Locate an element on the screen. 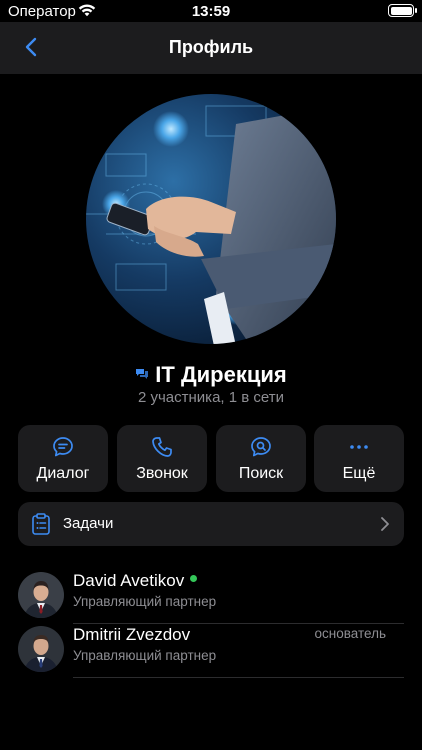 This screenshot has width=422, height=750. status-time: 13:59 is located at coordinates (211, 11).